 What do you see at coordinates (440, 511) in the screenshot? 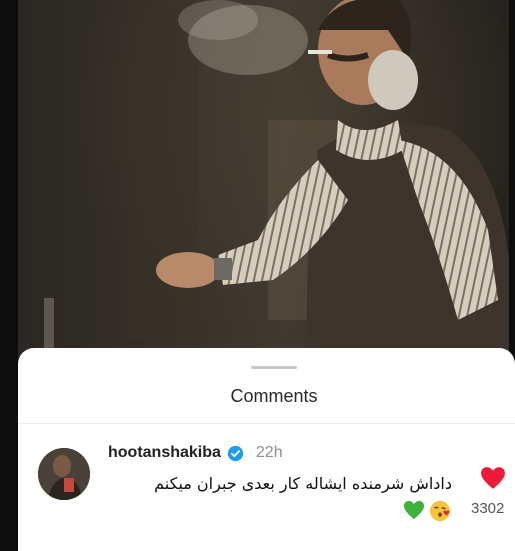
I see `kissing-face-emoji` at bounding box center [440, 511].